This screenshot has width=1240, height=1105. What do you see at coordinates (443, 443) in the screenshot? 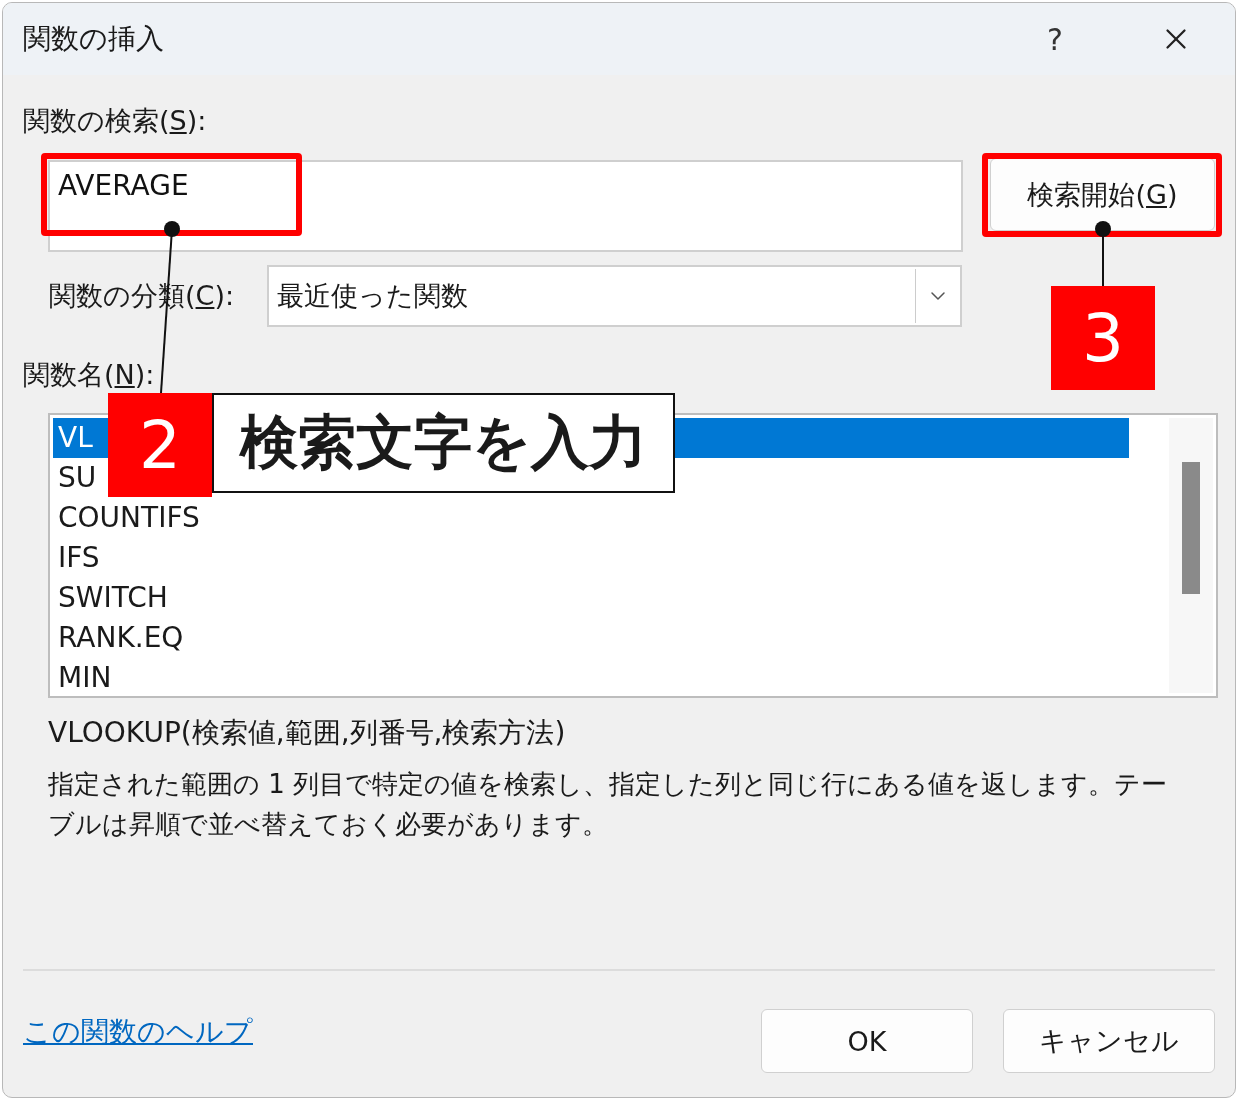
I see `callout-caption-tooltip: 検索文字を入力` at bounding box center [443, 443].